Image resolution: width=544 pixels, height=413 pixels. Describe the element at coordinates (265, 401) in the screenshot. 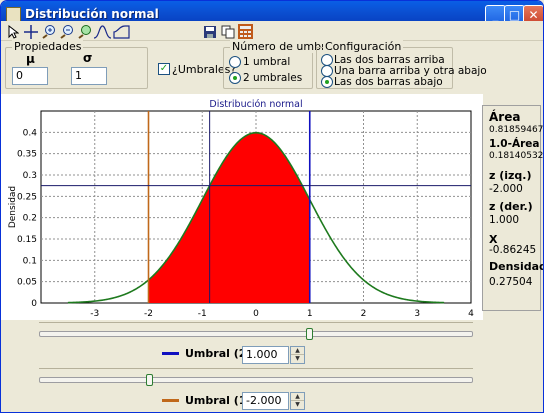

I see `umbral-1-input: -2.000` at that location.